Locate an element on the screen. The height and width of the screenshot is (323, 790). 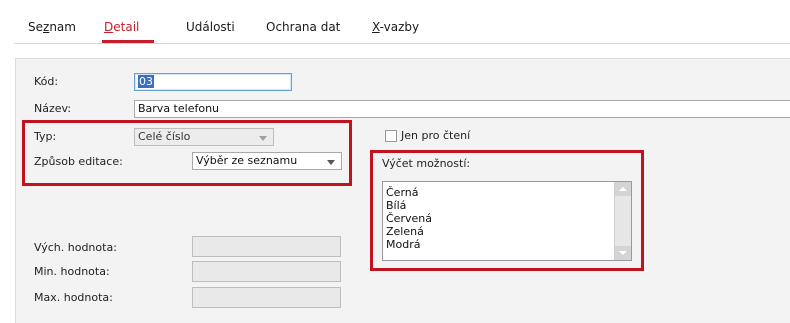
tab-udalosti-text: Události is located at coordinates (210, 27).